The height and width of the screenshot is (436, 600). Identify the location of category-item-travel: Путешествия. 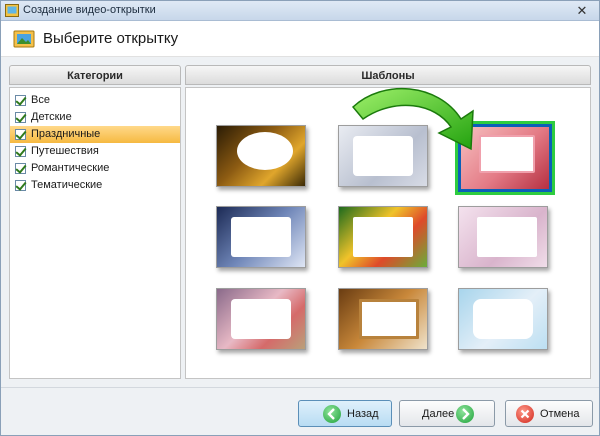
(95, 151).